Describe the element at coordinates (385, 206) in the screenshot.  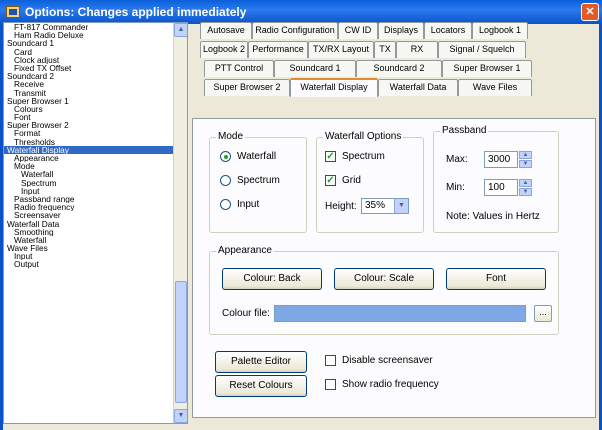
I see `height-select: 35% ▼` at that location.